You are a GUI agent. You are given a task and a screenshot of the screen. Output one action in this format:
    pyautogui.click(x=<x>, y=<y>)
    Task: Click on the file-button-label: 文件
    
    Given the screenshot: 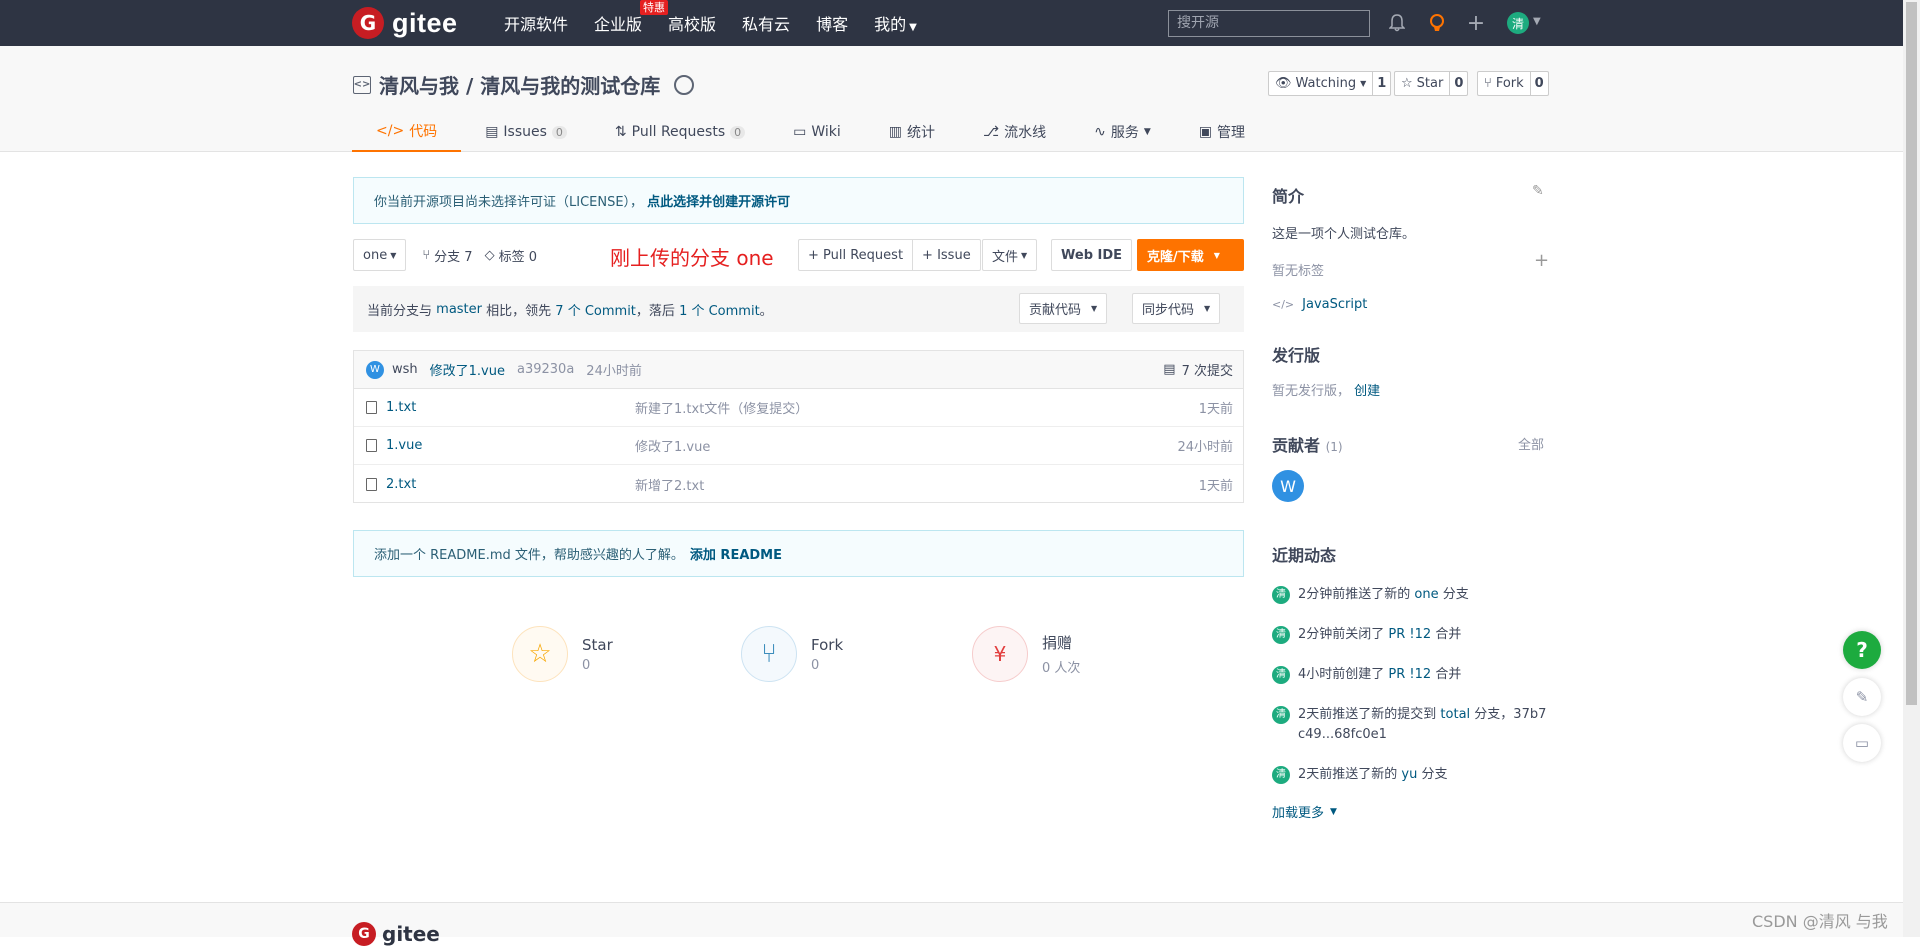 What is the action you would take?
    pyautogui.click(x=1005, y=257)
    